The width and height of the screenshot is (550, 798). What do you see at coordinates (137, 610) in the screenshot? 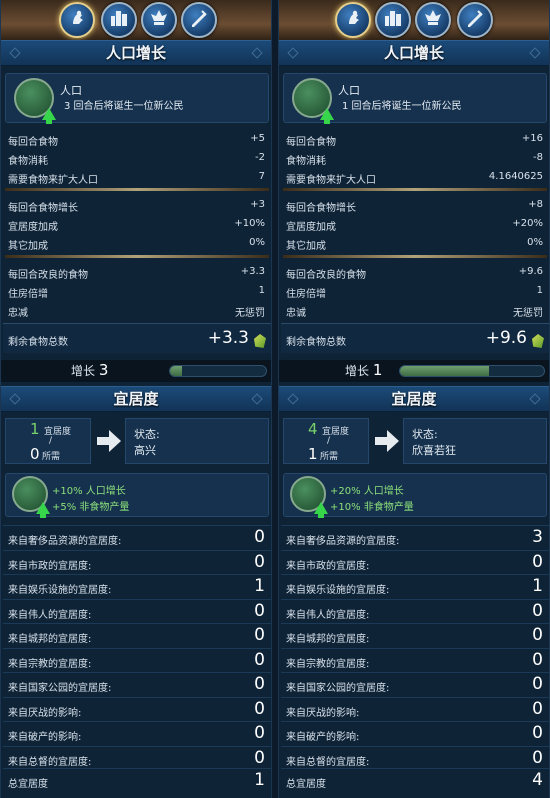
I see `amenity-source-row: 来自伟人的宜居度: 0` at bounding box center [137, 610].